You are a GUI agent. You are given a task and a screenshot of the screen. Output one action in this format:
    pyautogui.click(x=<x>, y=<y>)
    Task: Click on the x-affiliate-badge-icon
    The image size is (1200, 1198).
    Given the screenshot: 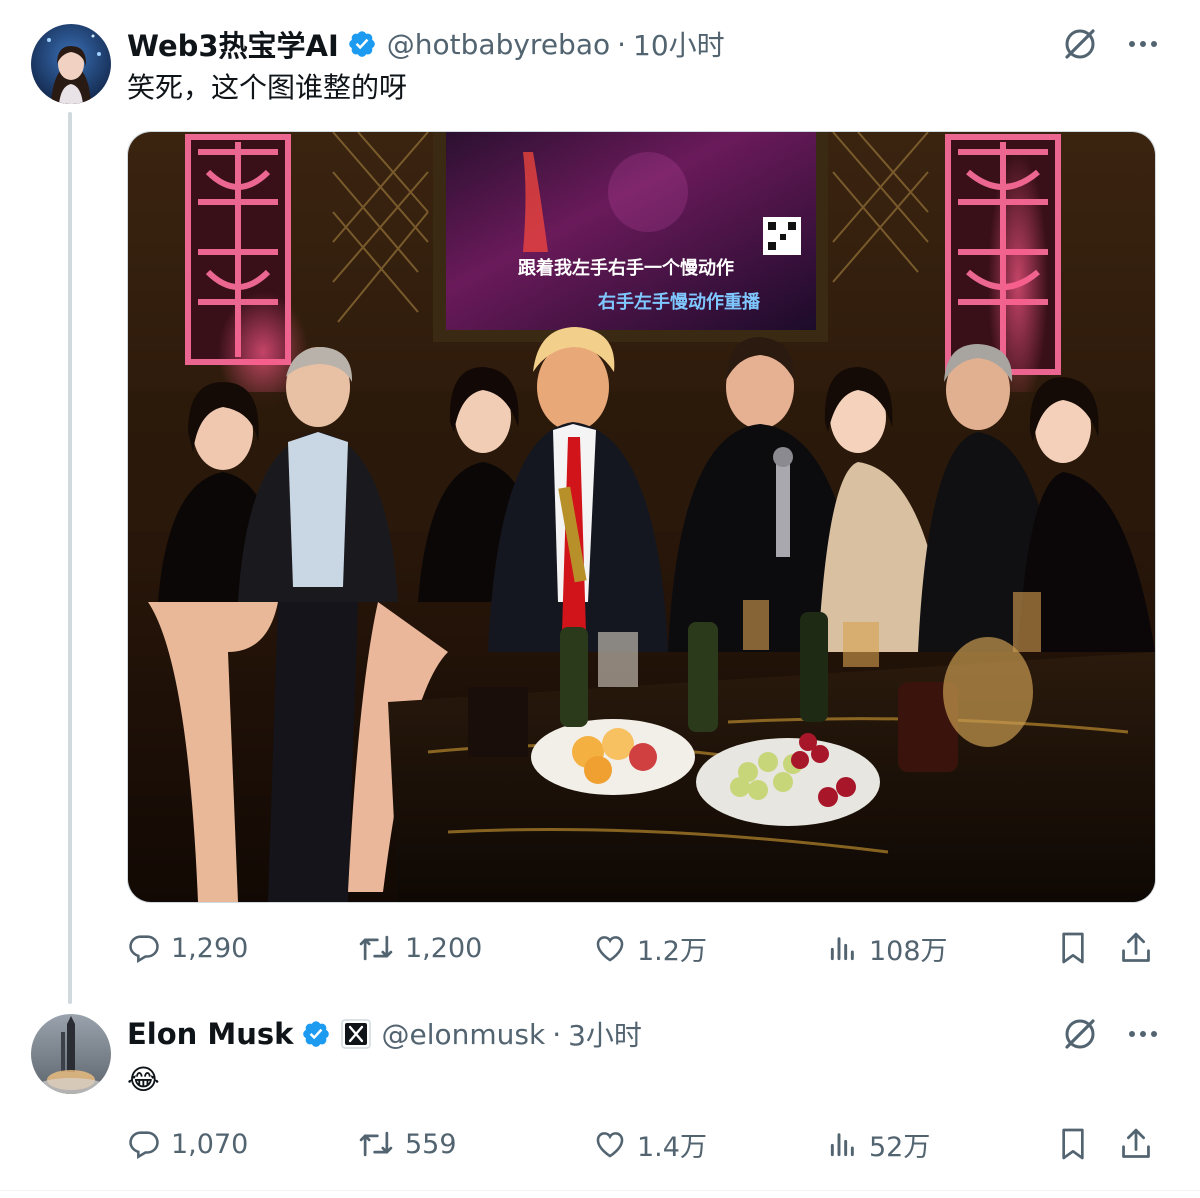 What is the action you would take?
    pyautogui.click(x=356, y=1034)
    